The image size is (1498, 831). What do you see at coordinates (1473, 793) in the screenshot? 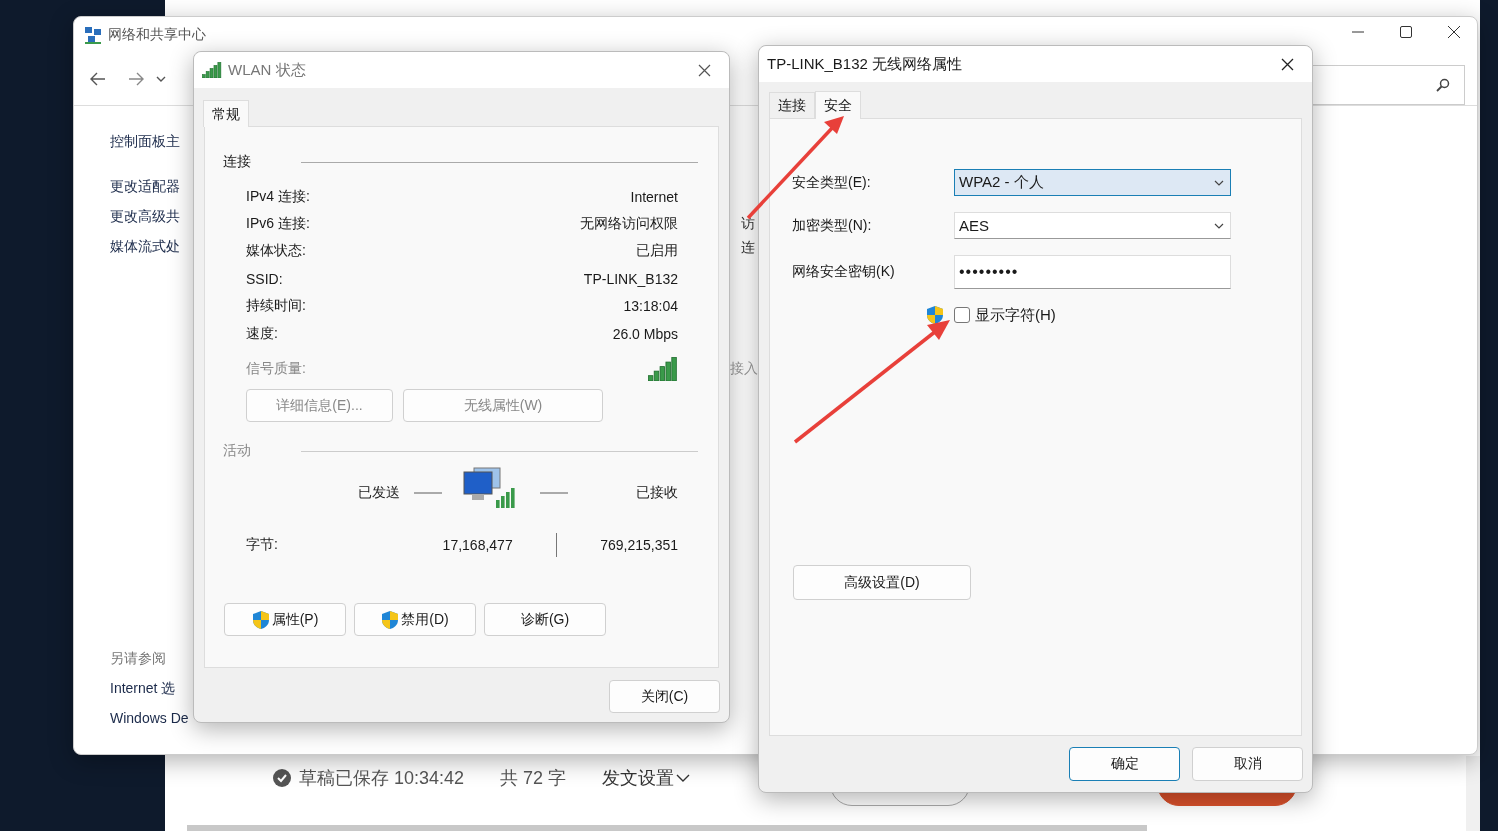
I see `vertical-scrollbar` at bounding box center [1473, 793].